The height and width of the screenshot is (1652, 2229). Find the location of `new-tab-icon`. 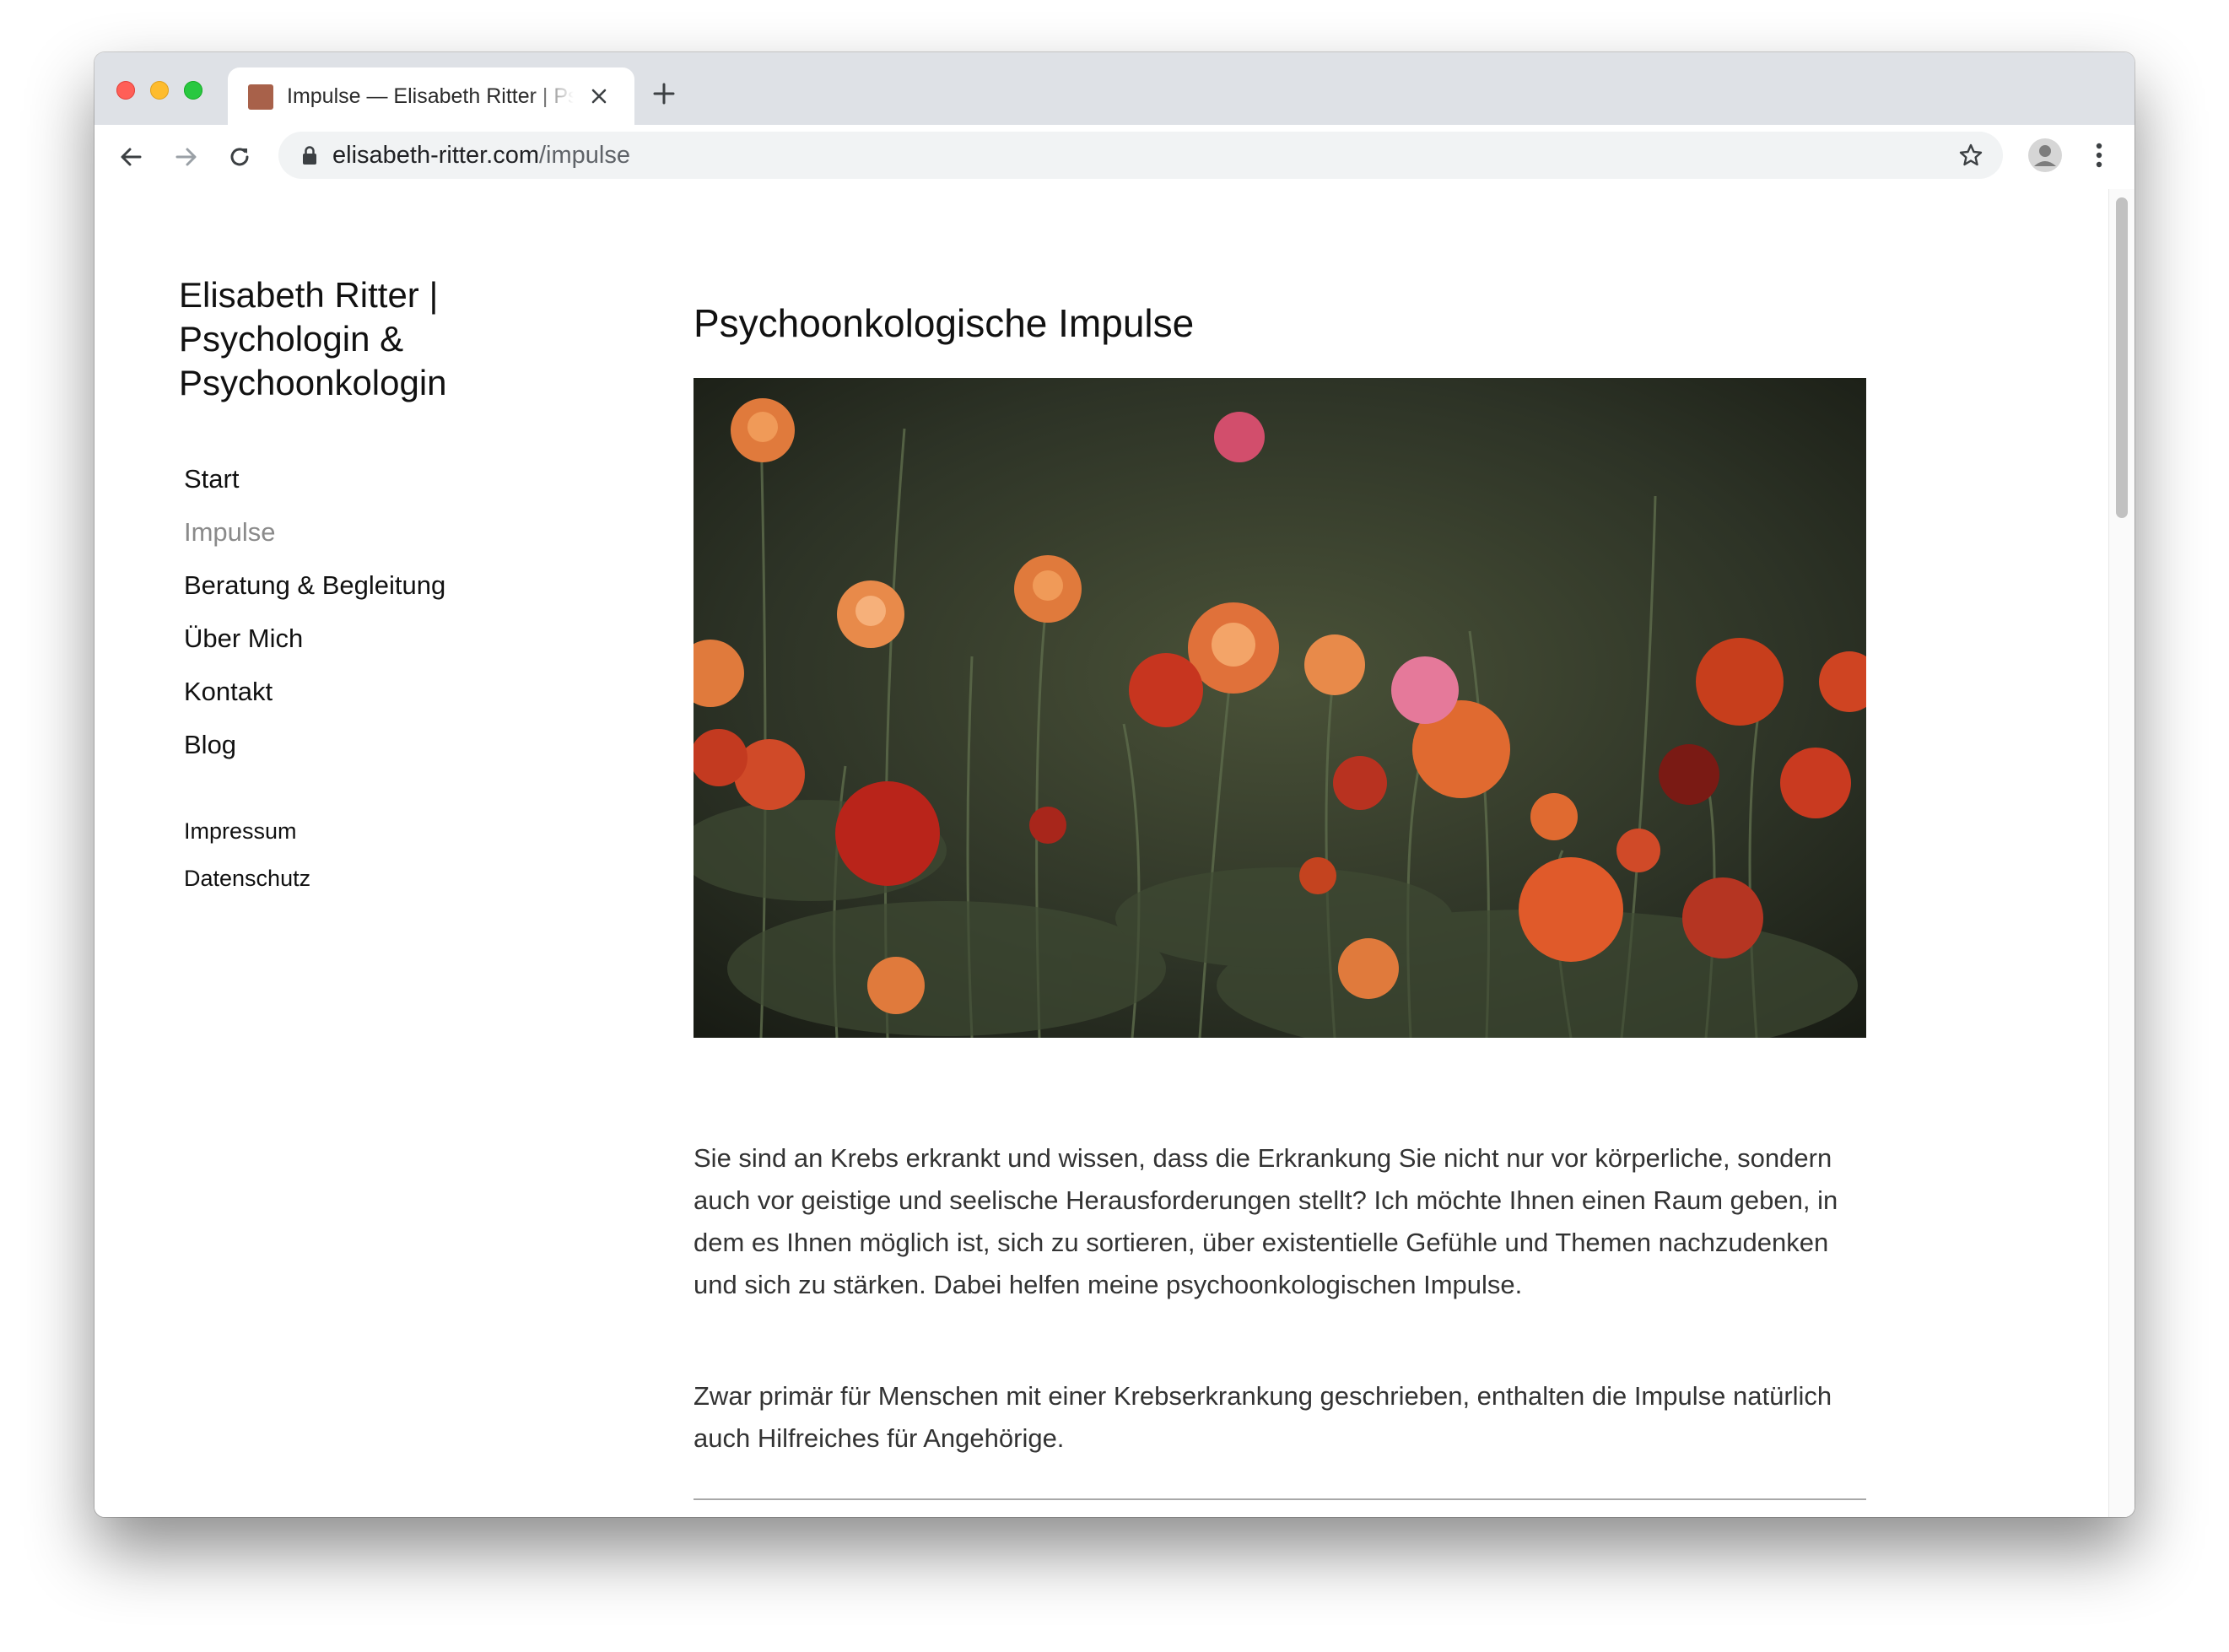

new-tab-icon is located at coordinates (664, 94).